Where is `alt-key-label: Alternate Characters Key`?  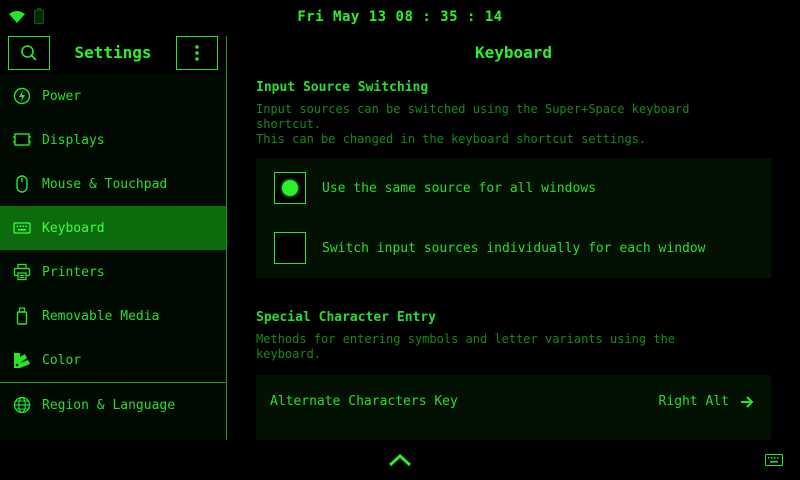 alt-key-label: Alternate Characters Key is located at coordinates (364, 401).